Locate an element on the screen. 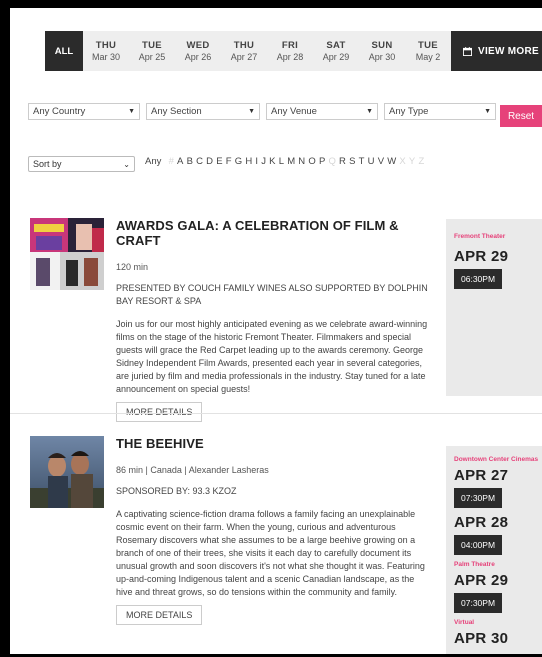 This screenshot has width=542, height=657. section-select-value: Any Section is located at coordinates (176, 111).